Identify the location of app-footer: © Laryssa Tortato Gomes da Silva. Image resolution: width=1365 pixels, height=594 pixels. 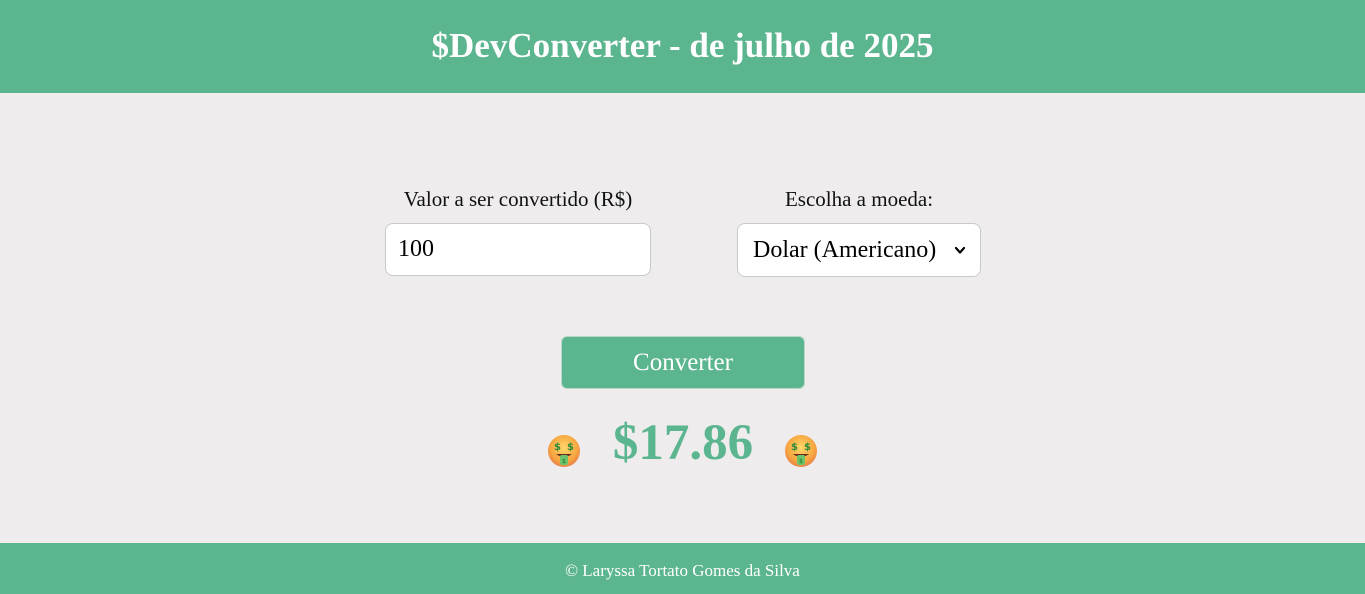
(682, 568).